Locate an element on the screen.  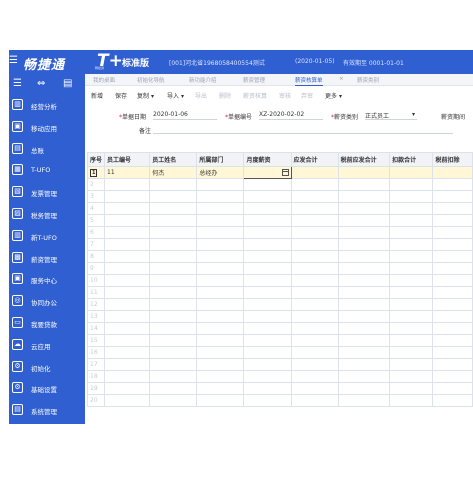
search-icon: ▤ is located at coordinates (67, 83).